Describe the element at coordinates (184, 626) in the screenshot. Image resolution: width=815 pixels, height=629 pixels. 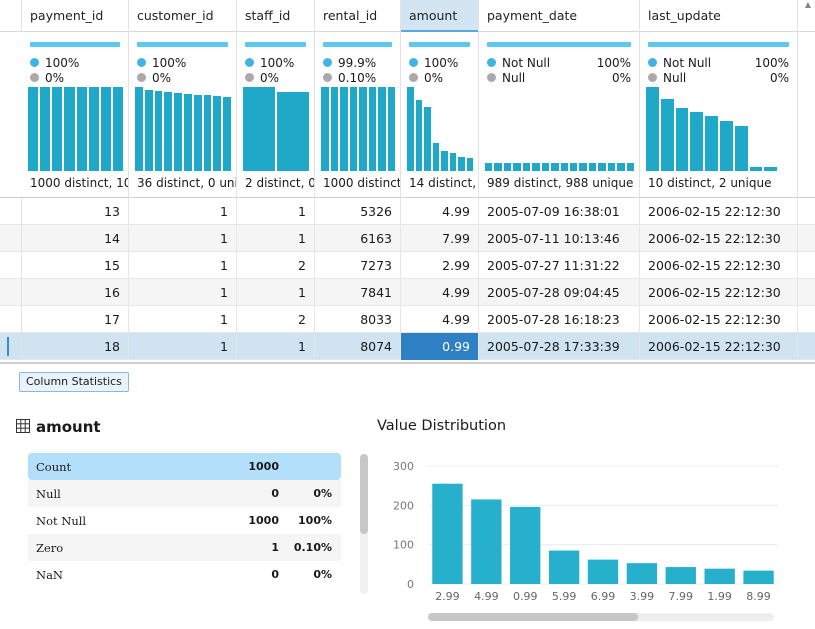
I see `stat-row: Distinct14` at that location.